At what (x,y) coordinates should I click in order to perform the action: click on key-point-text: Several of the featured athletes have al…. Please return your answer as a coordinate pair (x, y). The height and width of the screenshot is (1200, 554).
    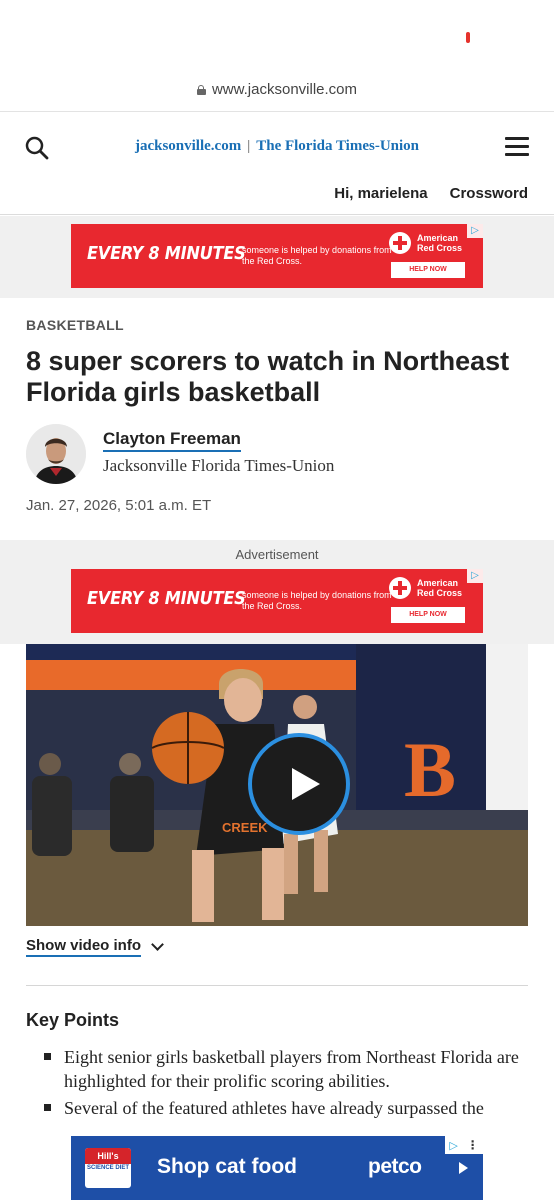
    Looking at the image, I should click on (274, 1108).